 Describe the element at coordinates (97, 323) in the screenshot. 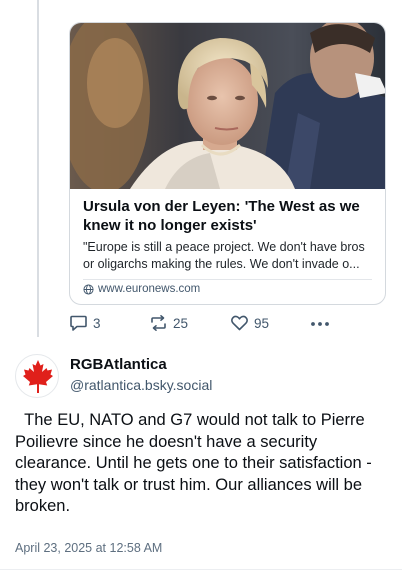

I see `reply-count: 3` at that location.